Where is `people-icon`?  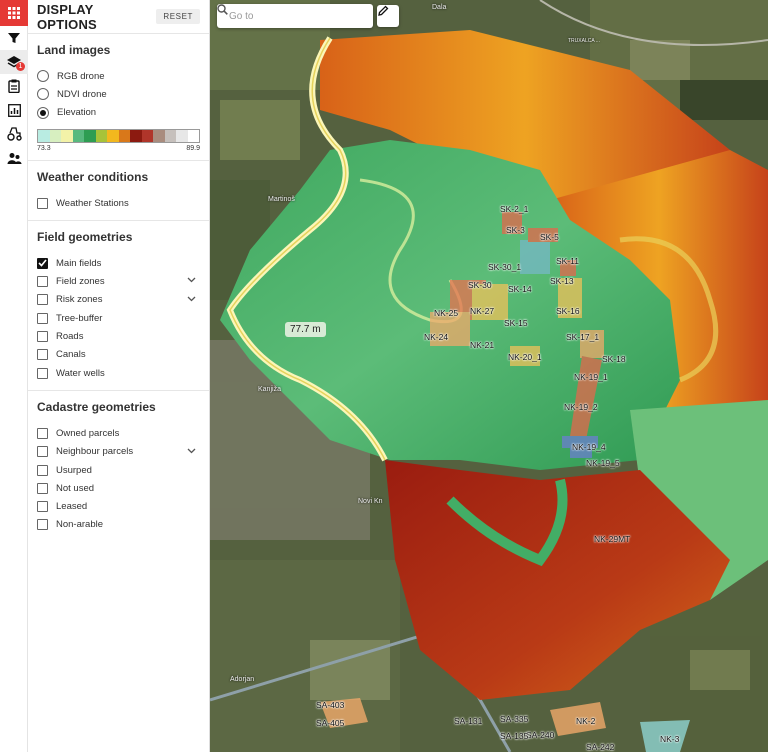 people-icon is located at coordinates (14, 158).